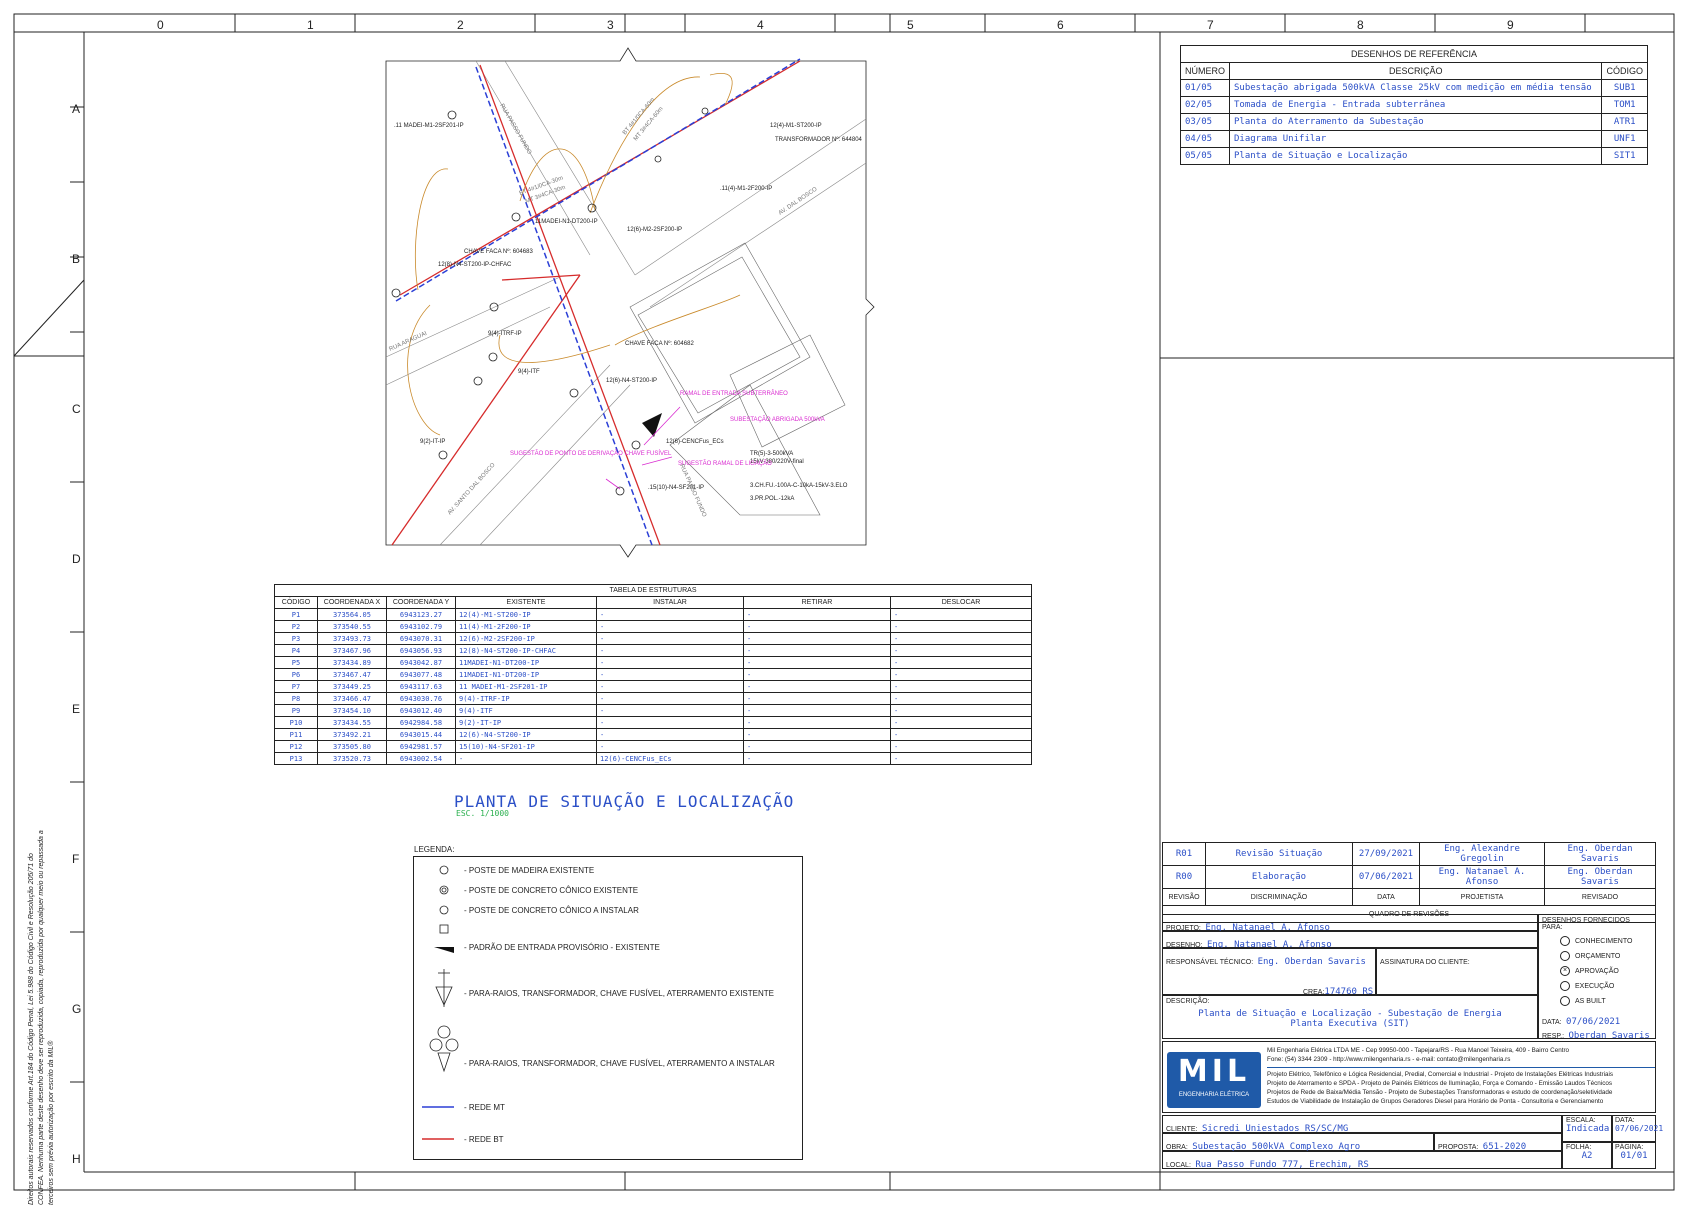 The height and width of the screenshot is (1205, 1685). What do you see at coordinates (1565, 971) in the screenshot?
I see `radio-checked-icon: ×` at bounding box center [1565, 971].